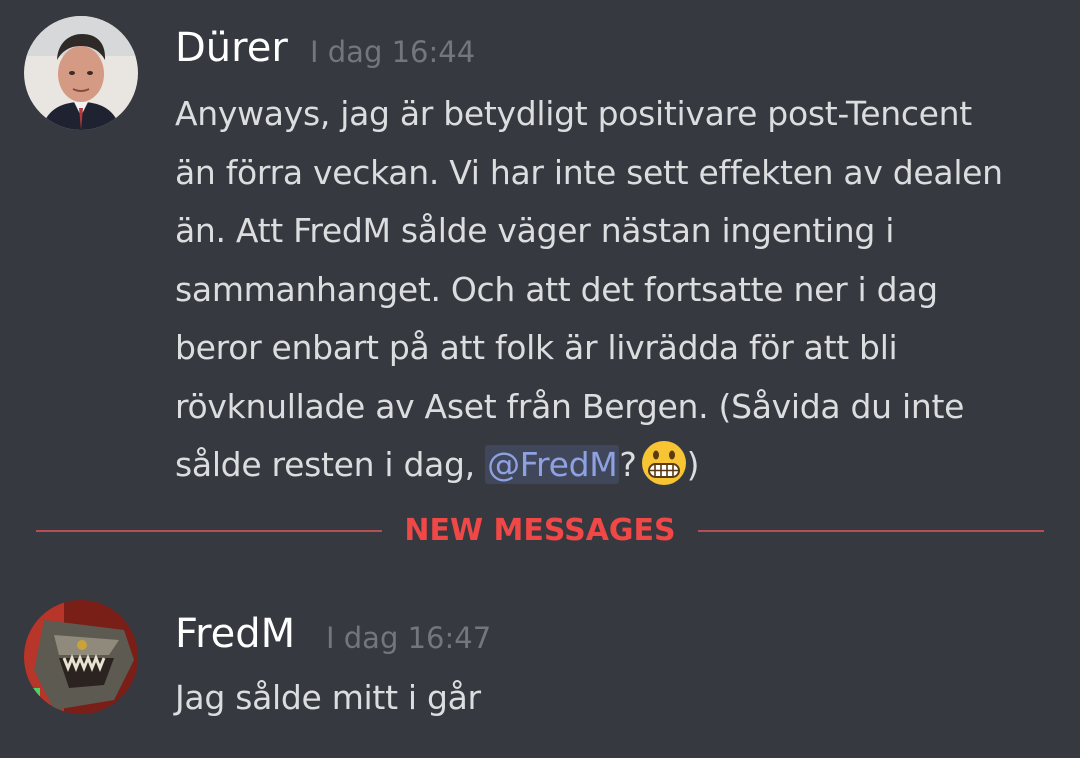 This screenshot has height=758, width=1080. Describe the element at coordinates (552, 464) in the screenshot. I see `user-mention: @FredM` at that location.